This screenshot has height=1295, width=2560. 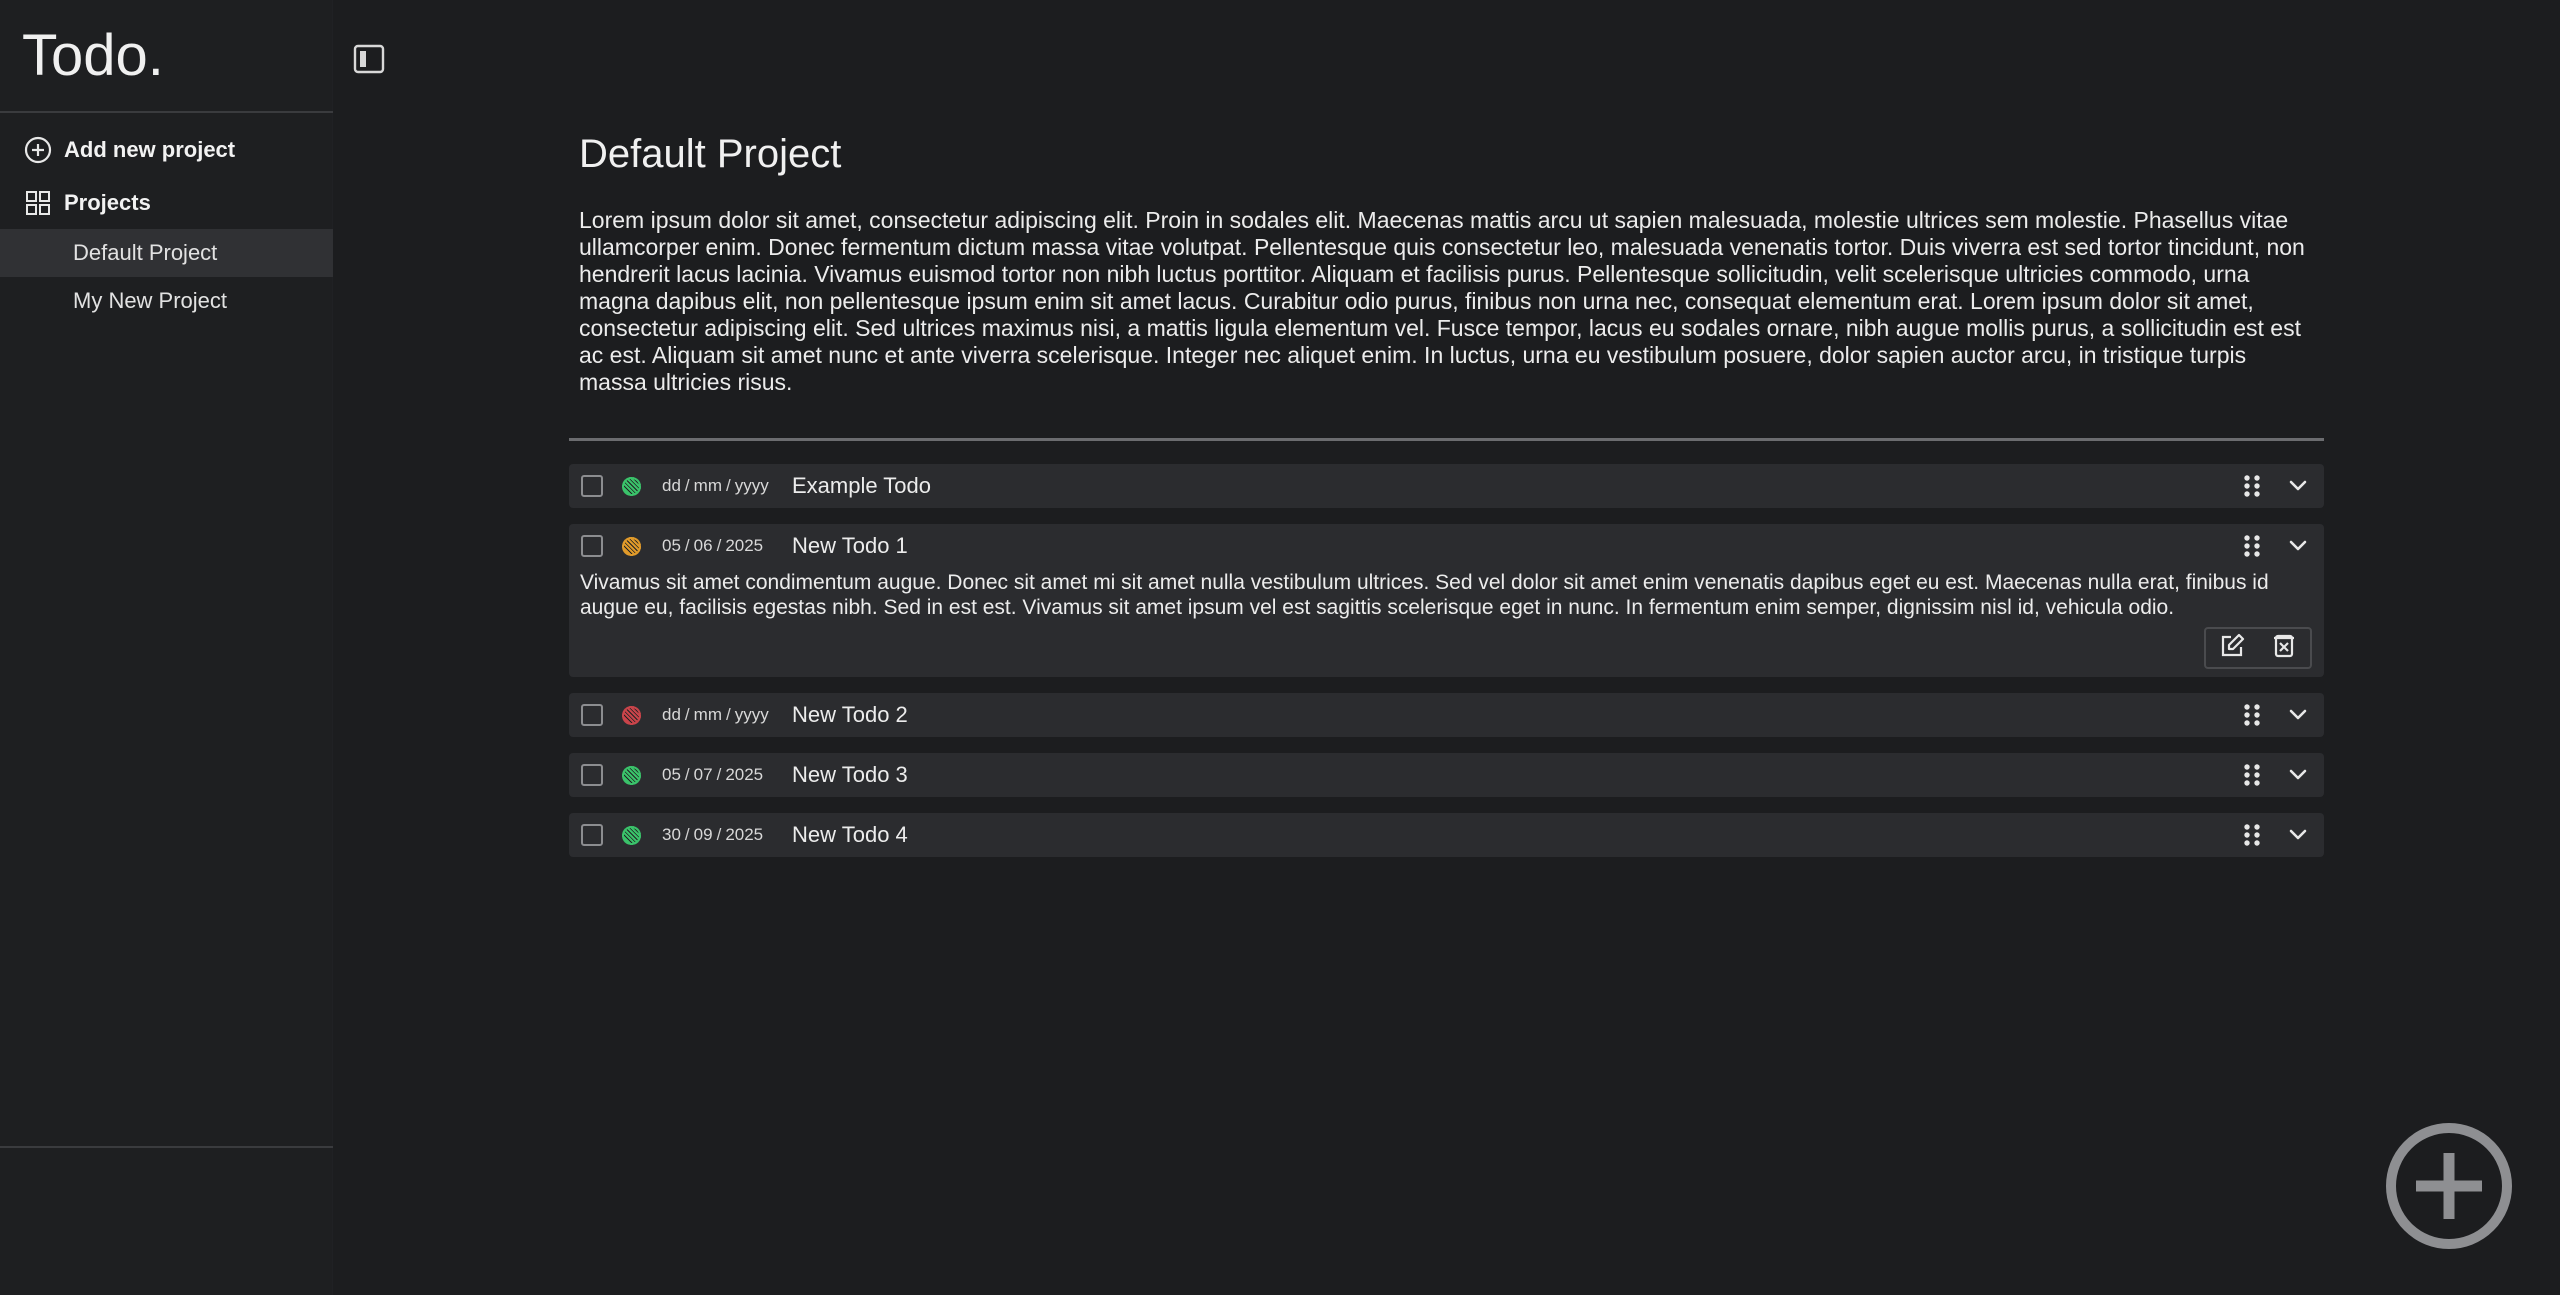 What do you see at coordinates (850, 774) in the screenshot?
I see `todo-title: New Todo 3` at bounding box center [850, 774].